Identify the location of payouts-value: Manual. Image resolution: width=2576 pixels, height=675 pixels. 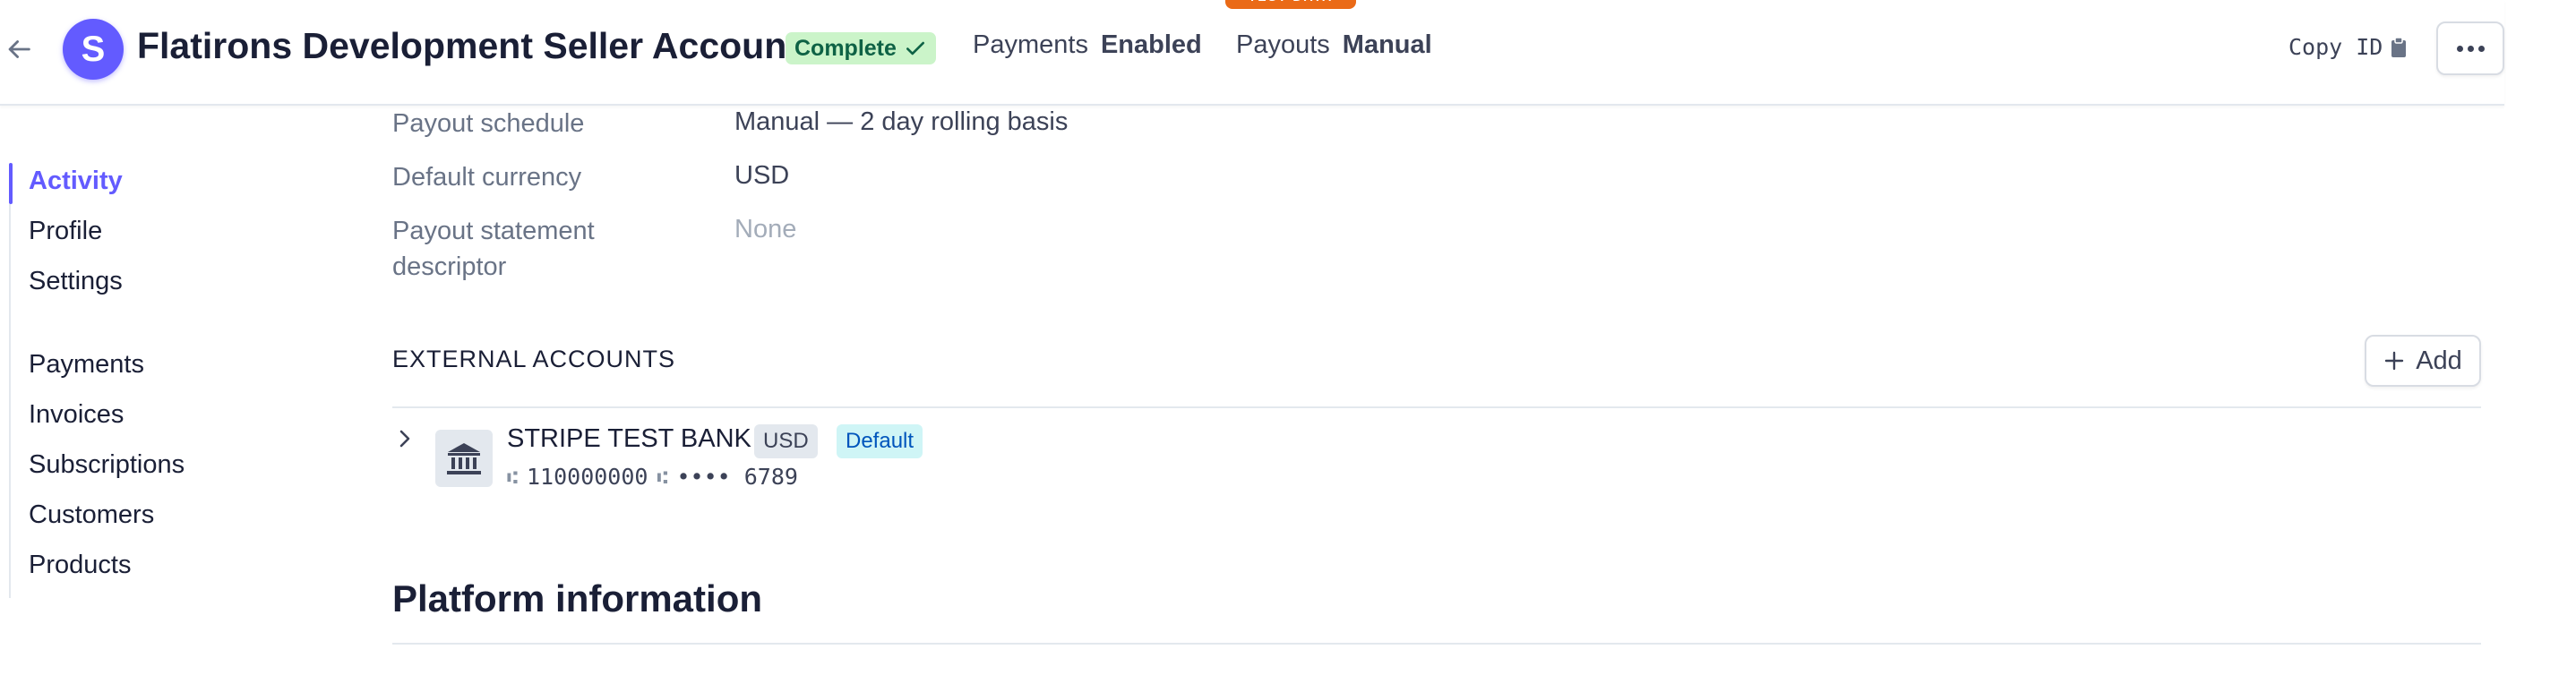
(1387, 44).